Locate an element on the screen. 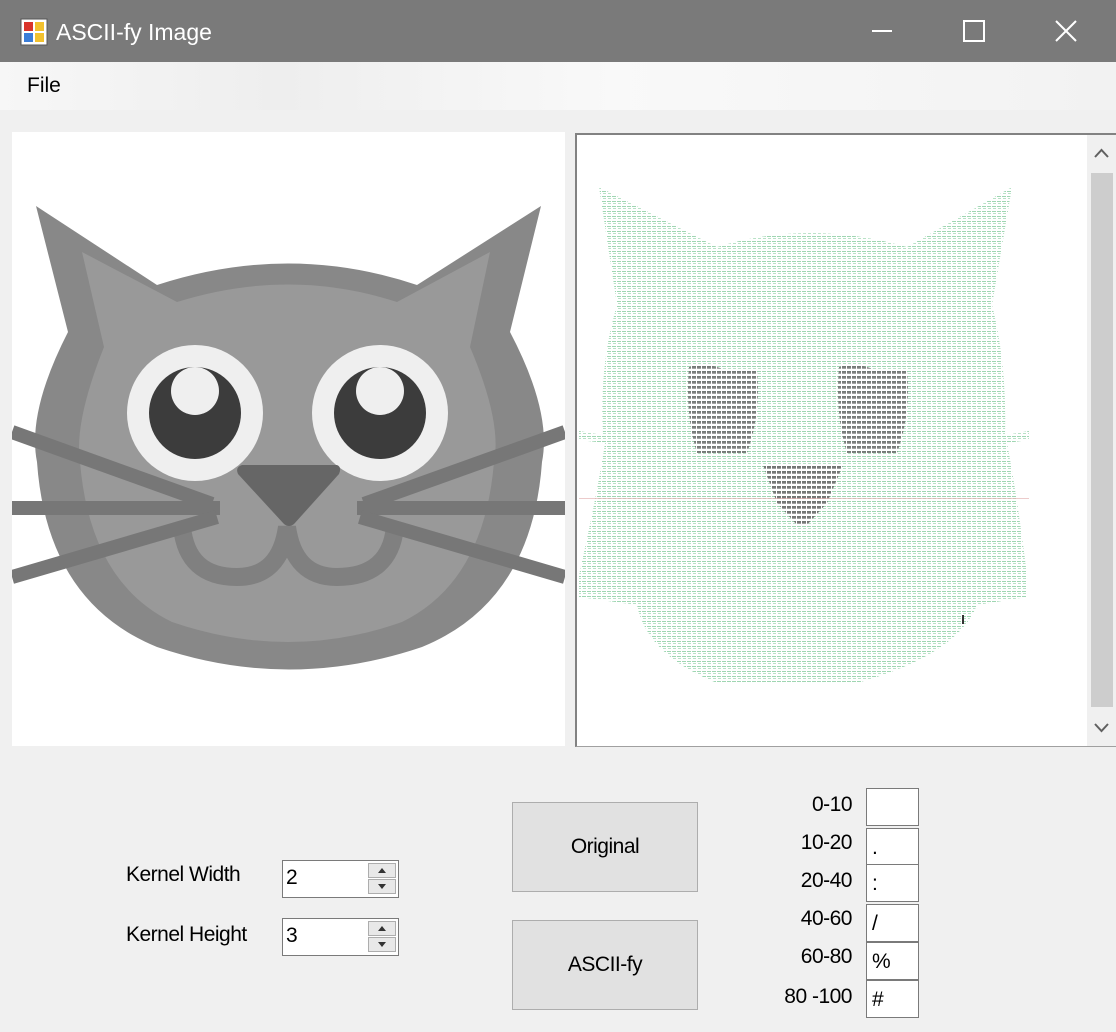  kernel-height-increment is located at coordinates (382, 928).